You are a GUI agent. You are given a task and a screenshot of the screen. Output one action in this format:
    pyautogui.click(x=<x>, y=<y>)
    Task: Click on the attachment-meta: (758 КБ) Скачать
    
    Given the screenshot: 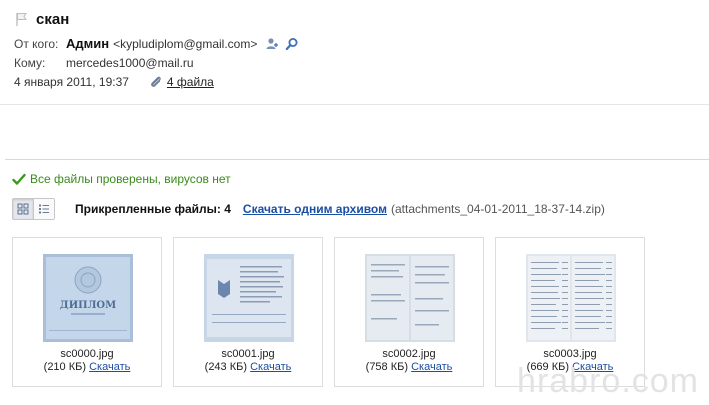 What is the action you would take?
    pyautogui.click(x=409, y=367)
    